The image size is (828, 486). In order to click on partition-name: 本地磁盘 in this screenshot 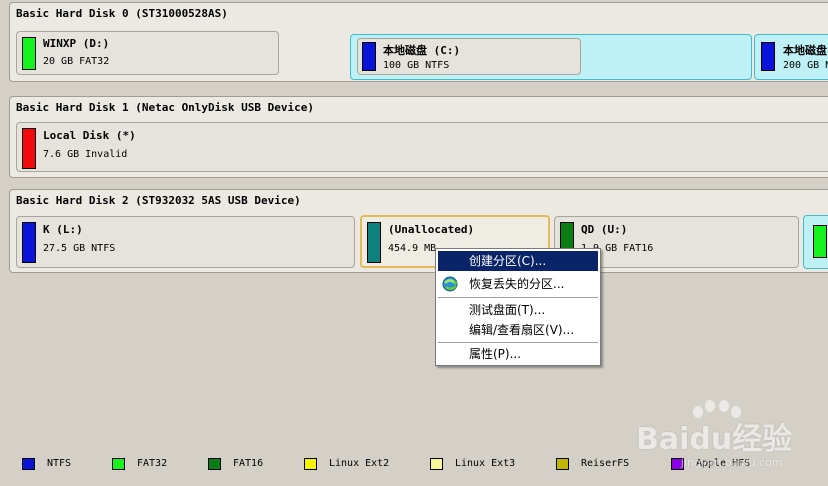, I will do `click(805, 50)`.